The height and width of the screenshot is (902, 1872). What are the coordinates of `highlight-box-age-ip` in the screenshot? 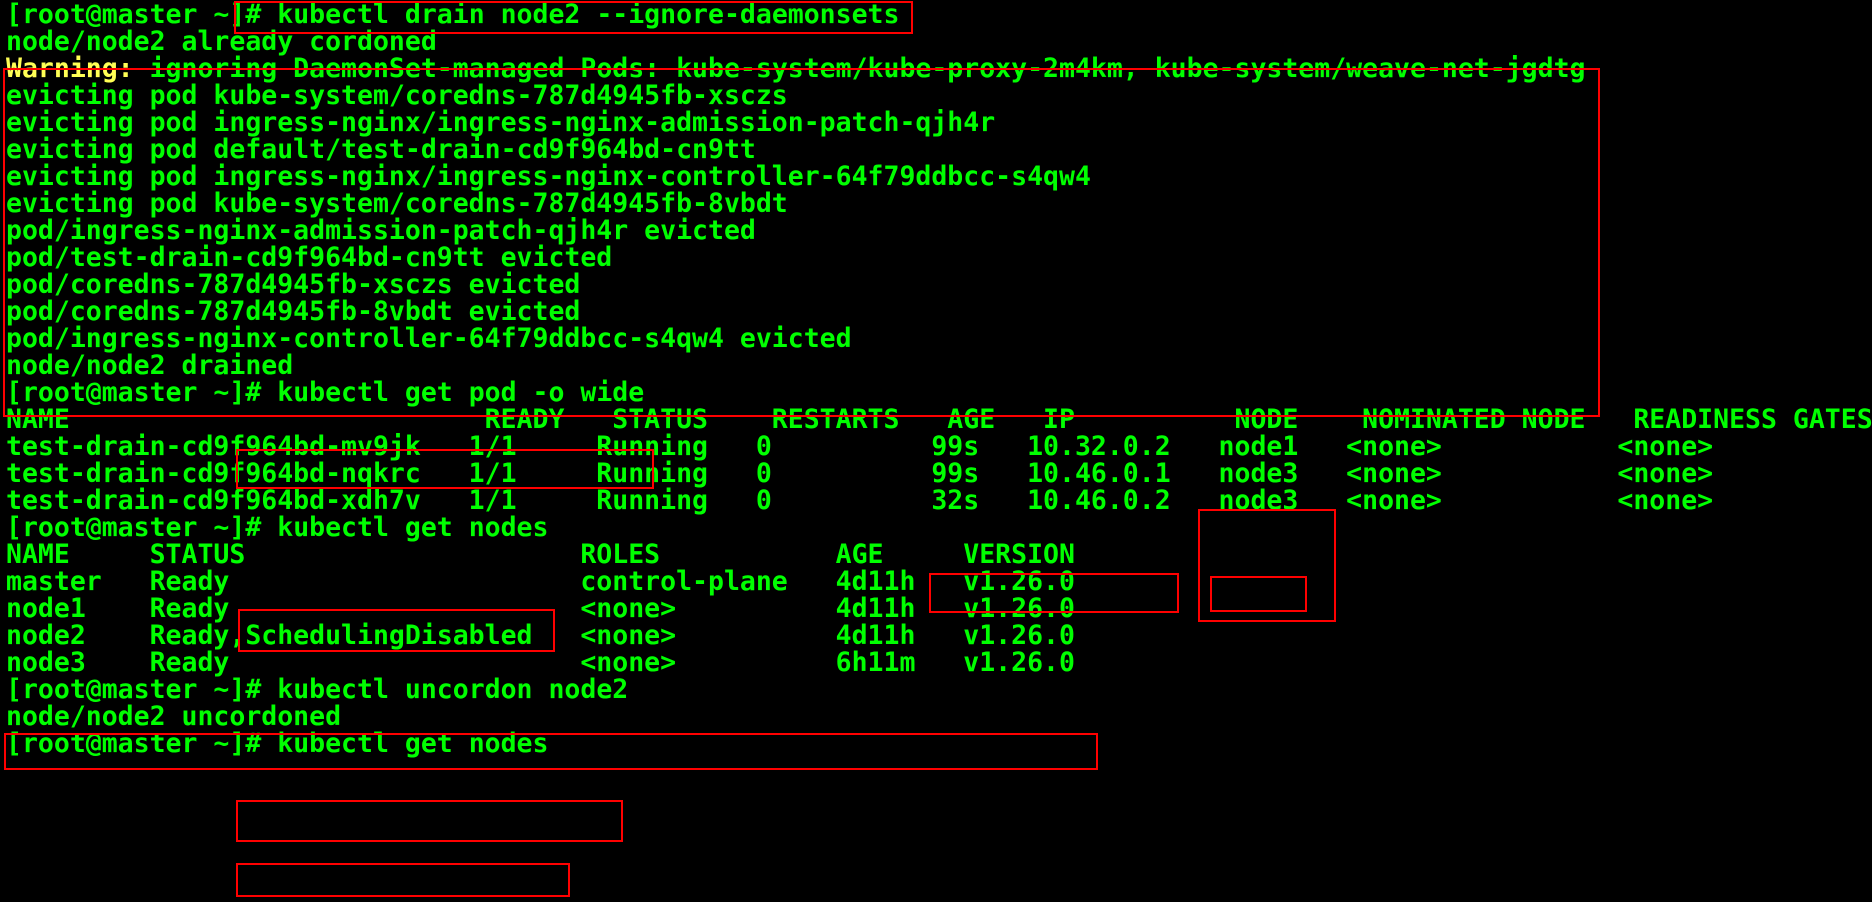 It's located at (1054, 593).